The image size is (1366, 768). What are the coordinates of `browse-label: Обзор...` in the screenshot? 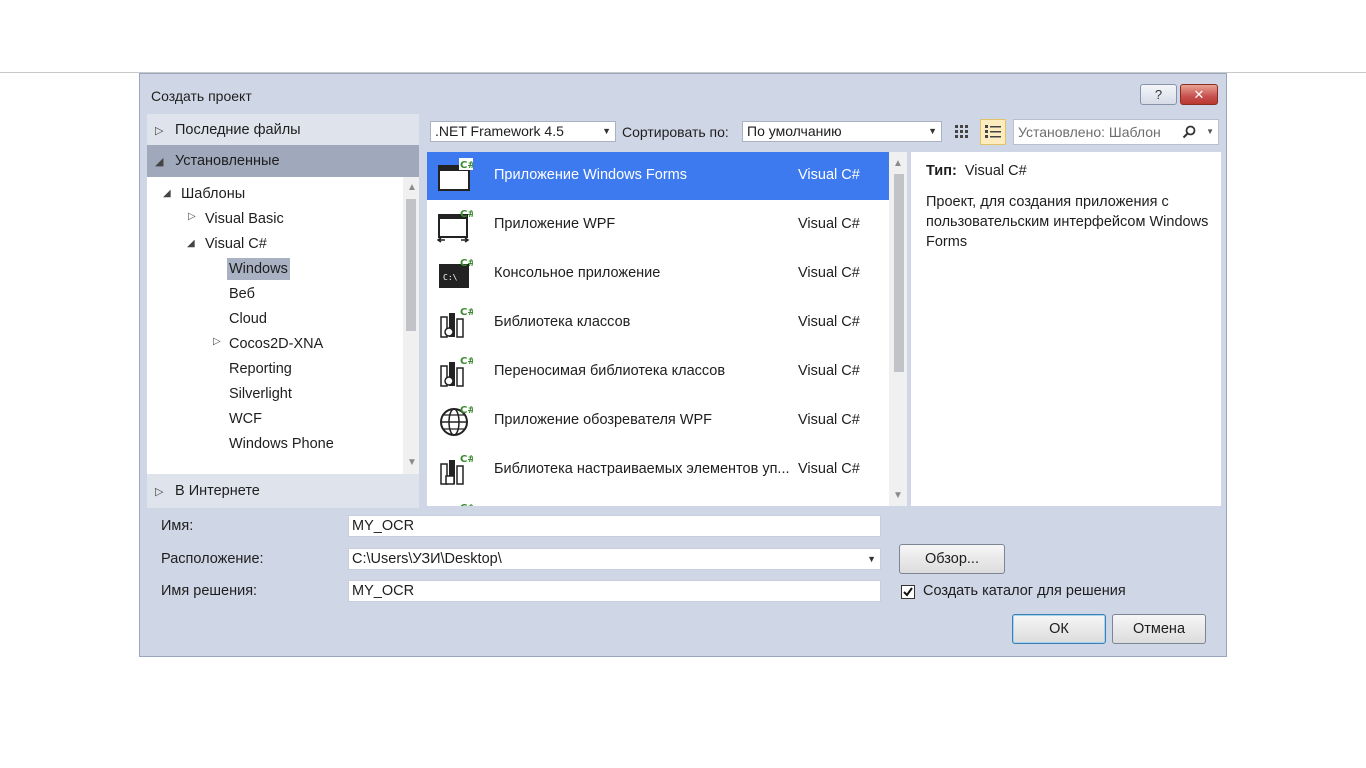 It's located at (952, 559).